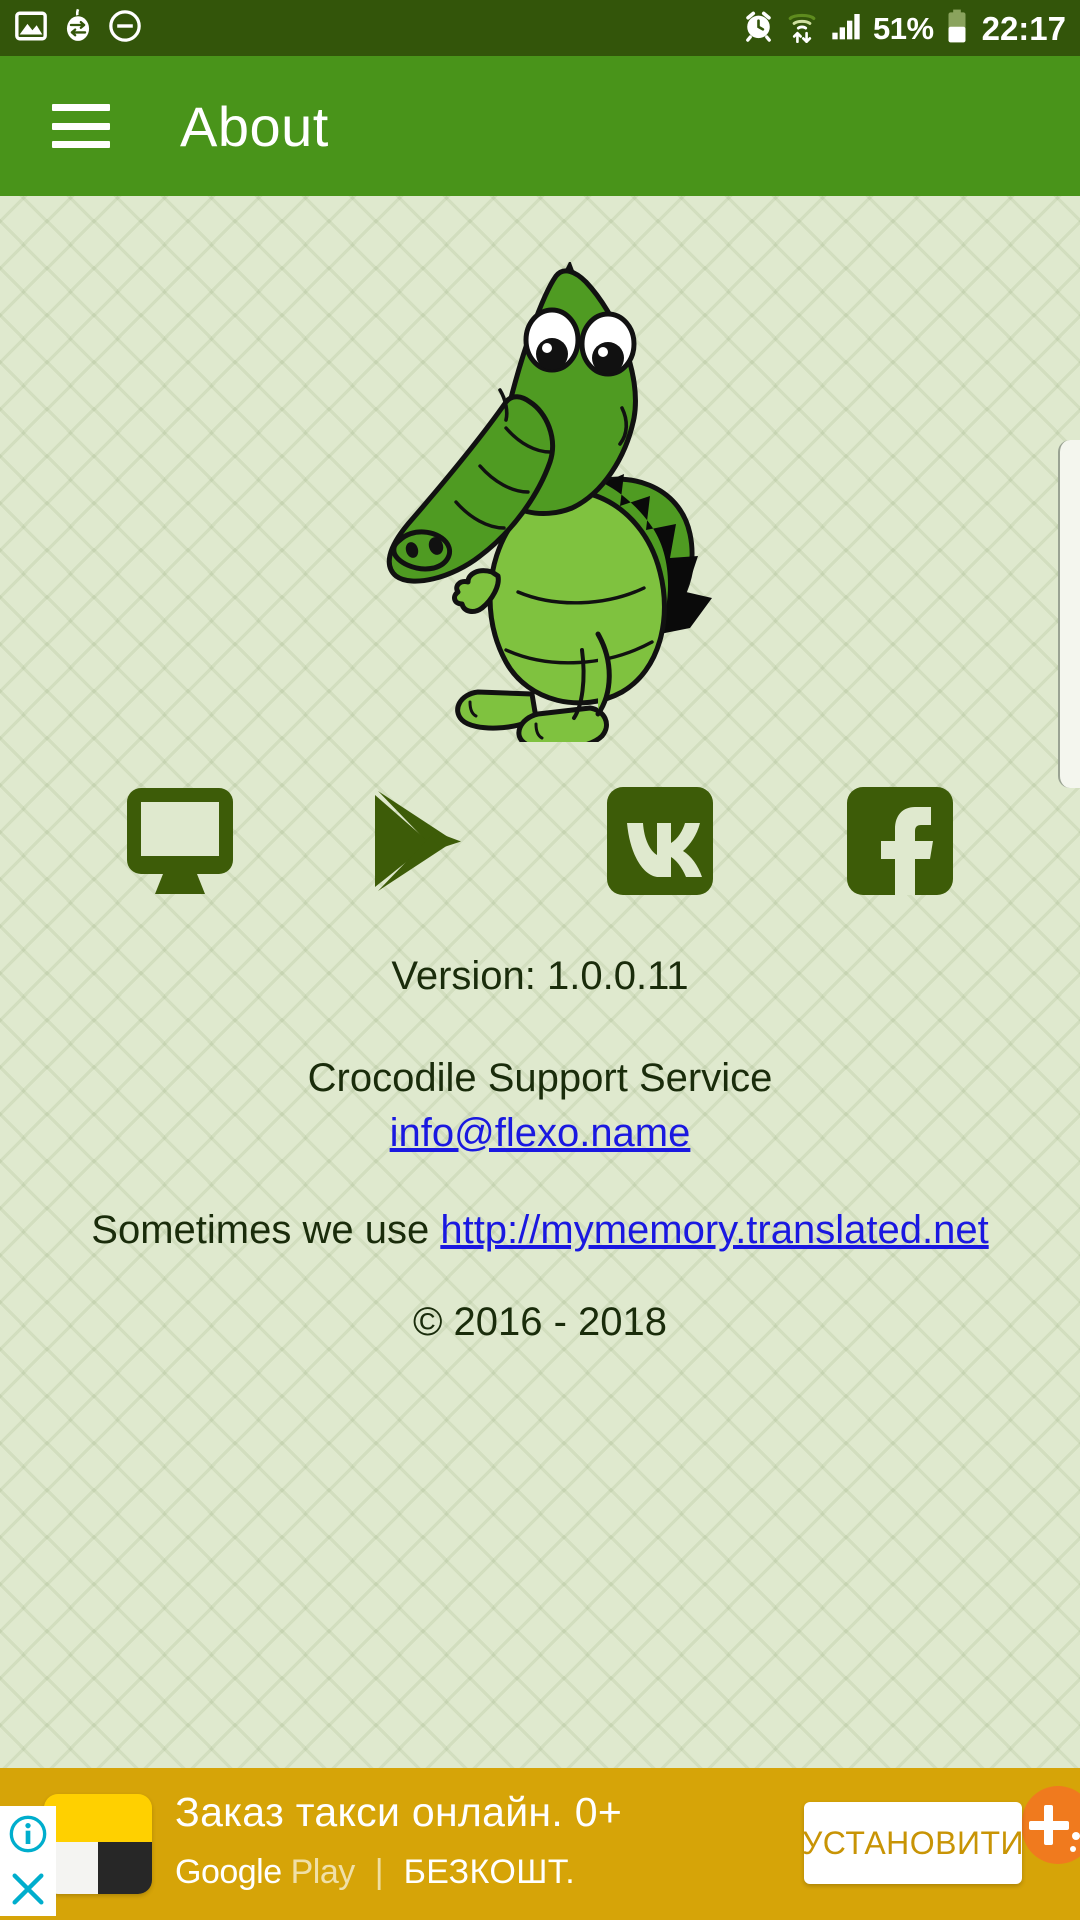 The image size is (1080, 1920). Describe the element at coordinates (398, 1872) in the screenshot. I see `ad-subline: Google Play | БЕЗКОШТ.` at that location.